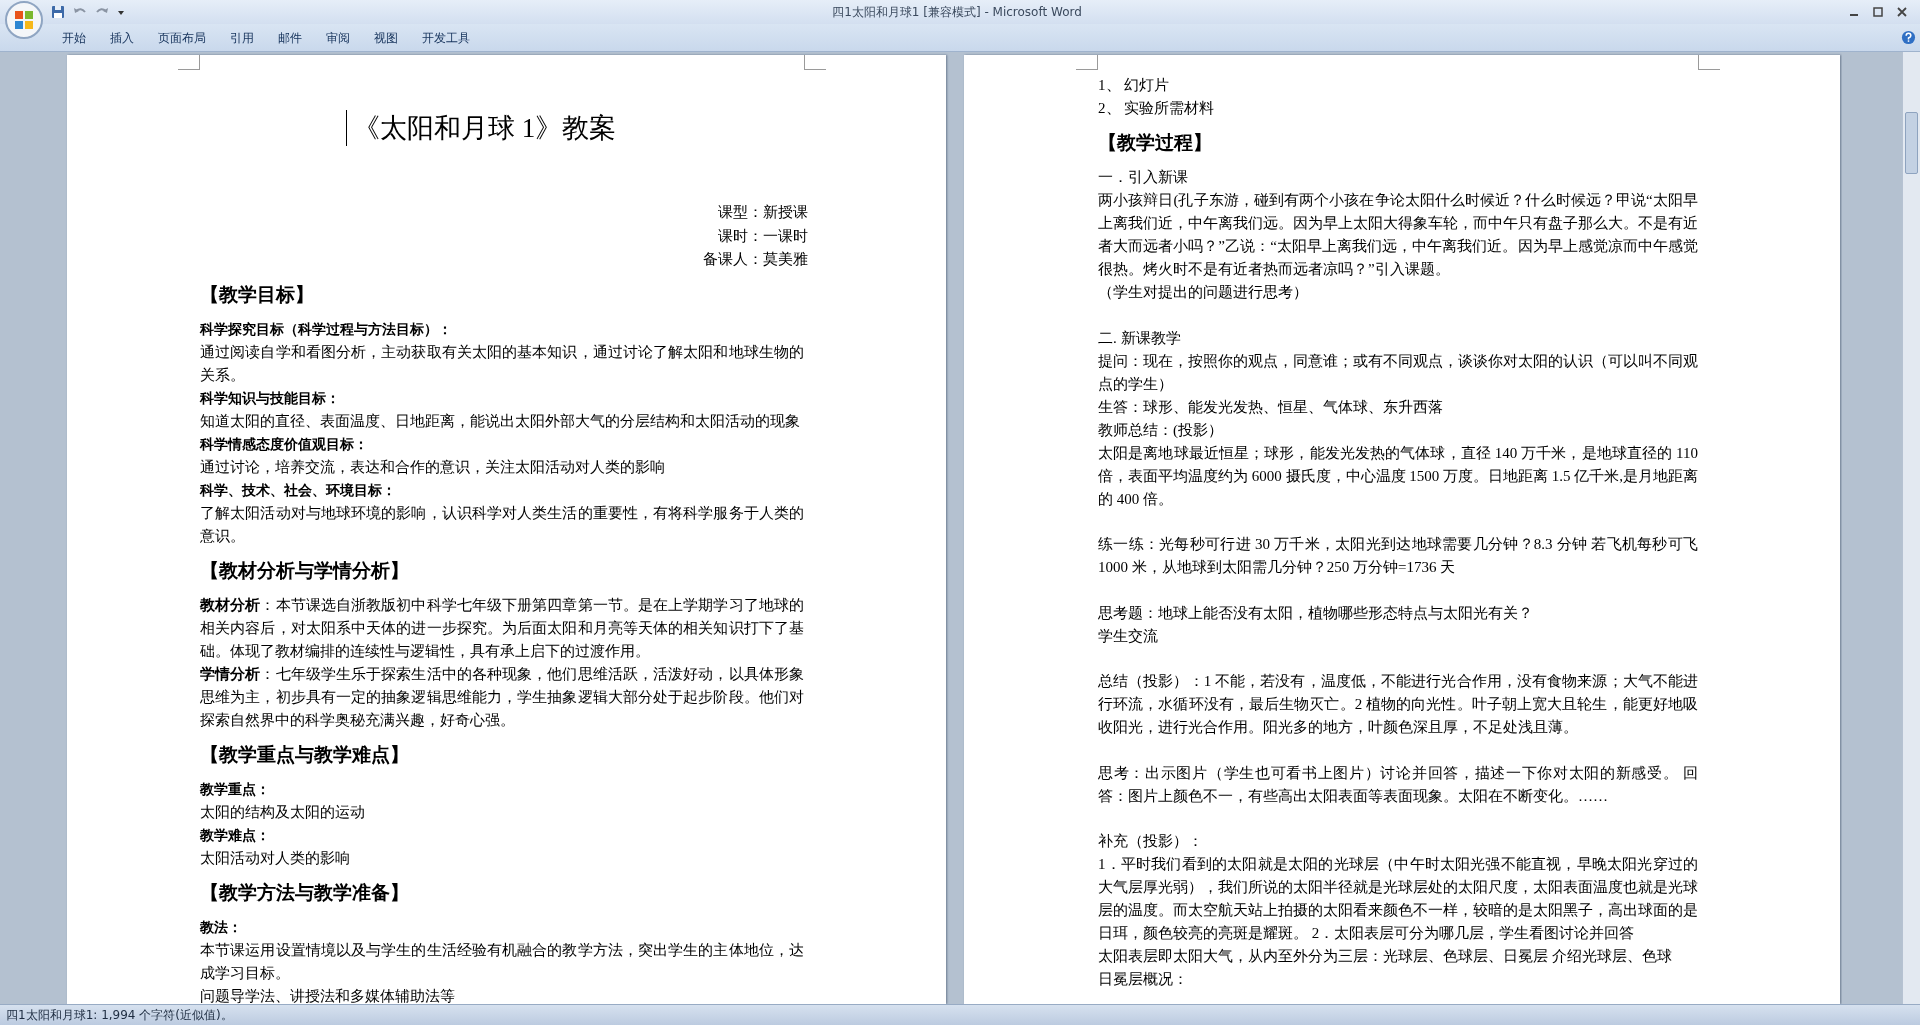 The image size is (1920, 1025). What do you see at coordinates (1134, 85) in the screenshot?
I see `paragraph: 1、 幻灯片` at bounding box center [1134, 85].